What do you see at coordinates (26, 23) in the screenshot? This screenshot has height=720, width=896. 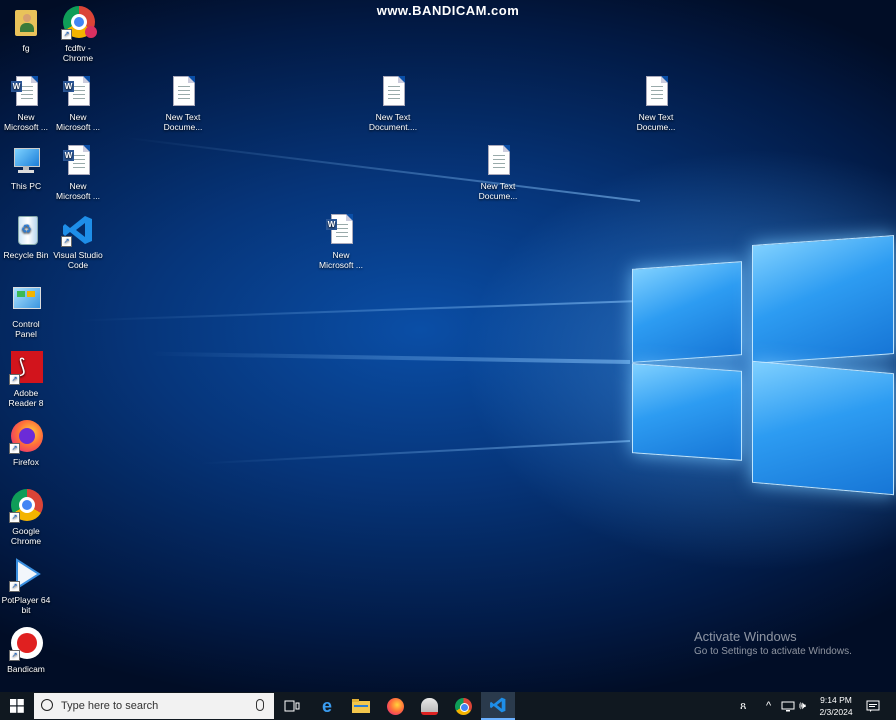 I see `user-folder-icon` at bounding box center [26, 23].